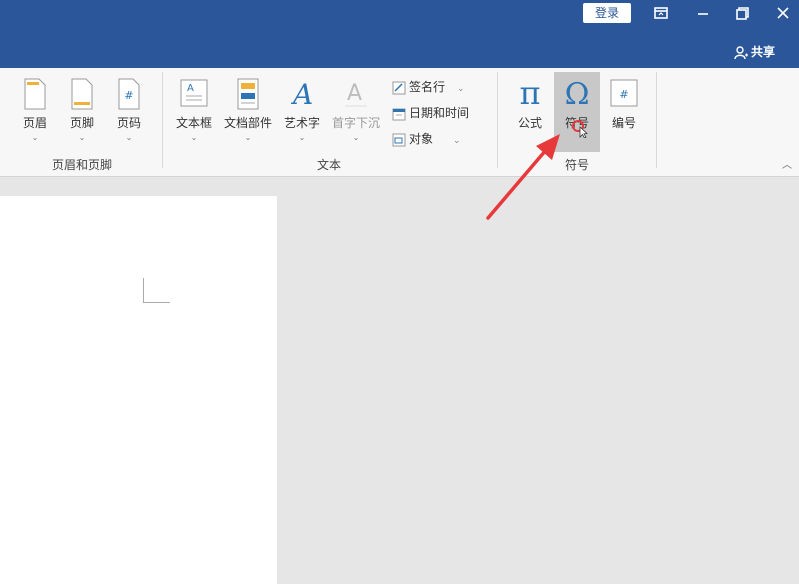  Describe the element at coordinates (529, 123) in the screenshot. I see `equation-label: 公式` at that location.